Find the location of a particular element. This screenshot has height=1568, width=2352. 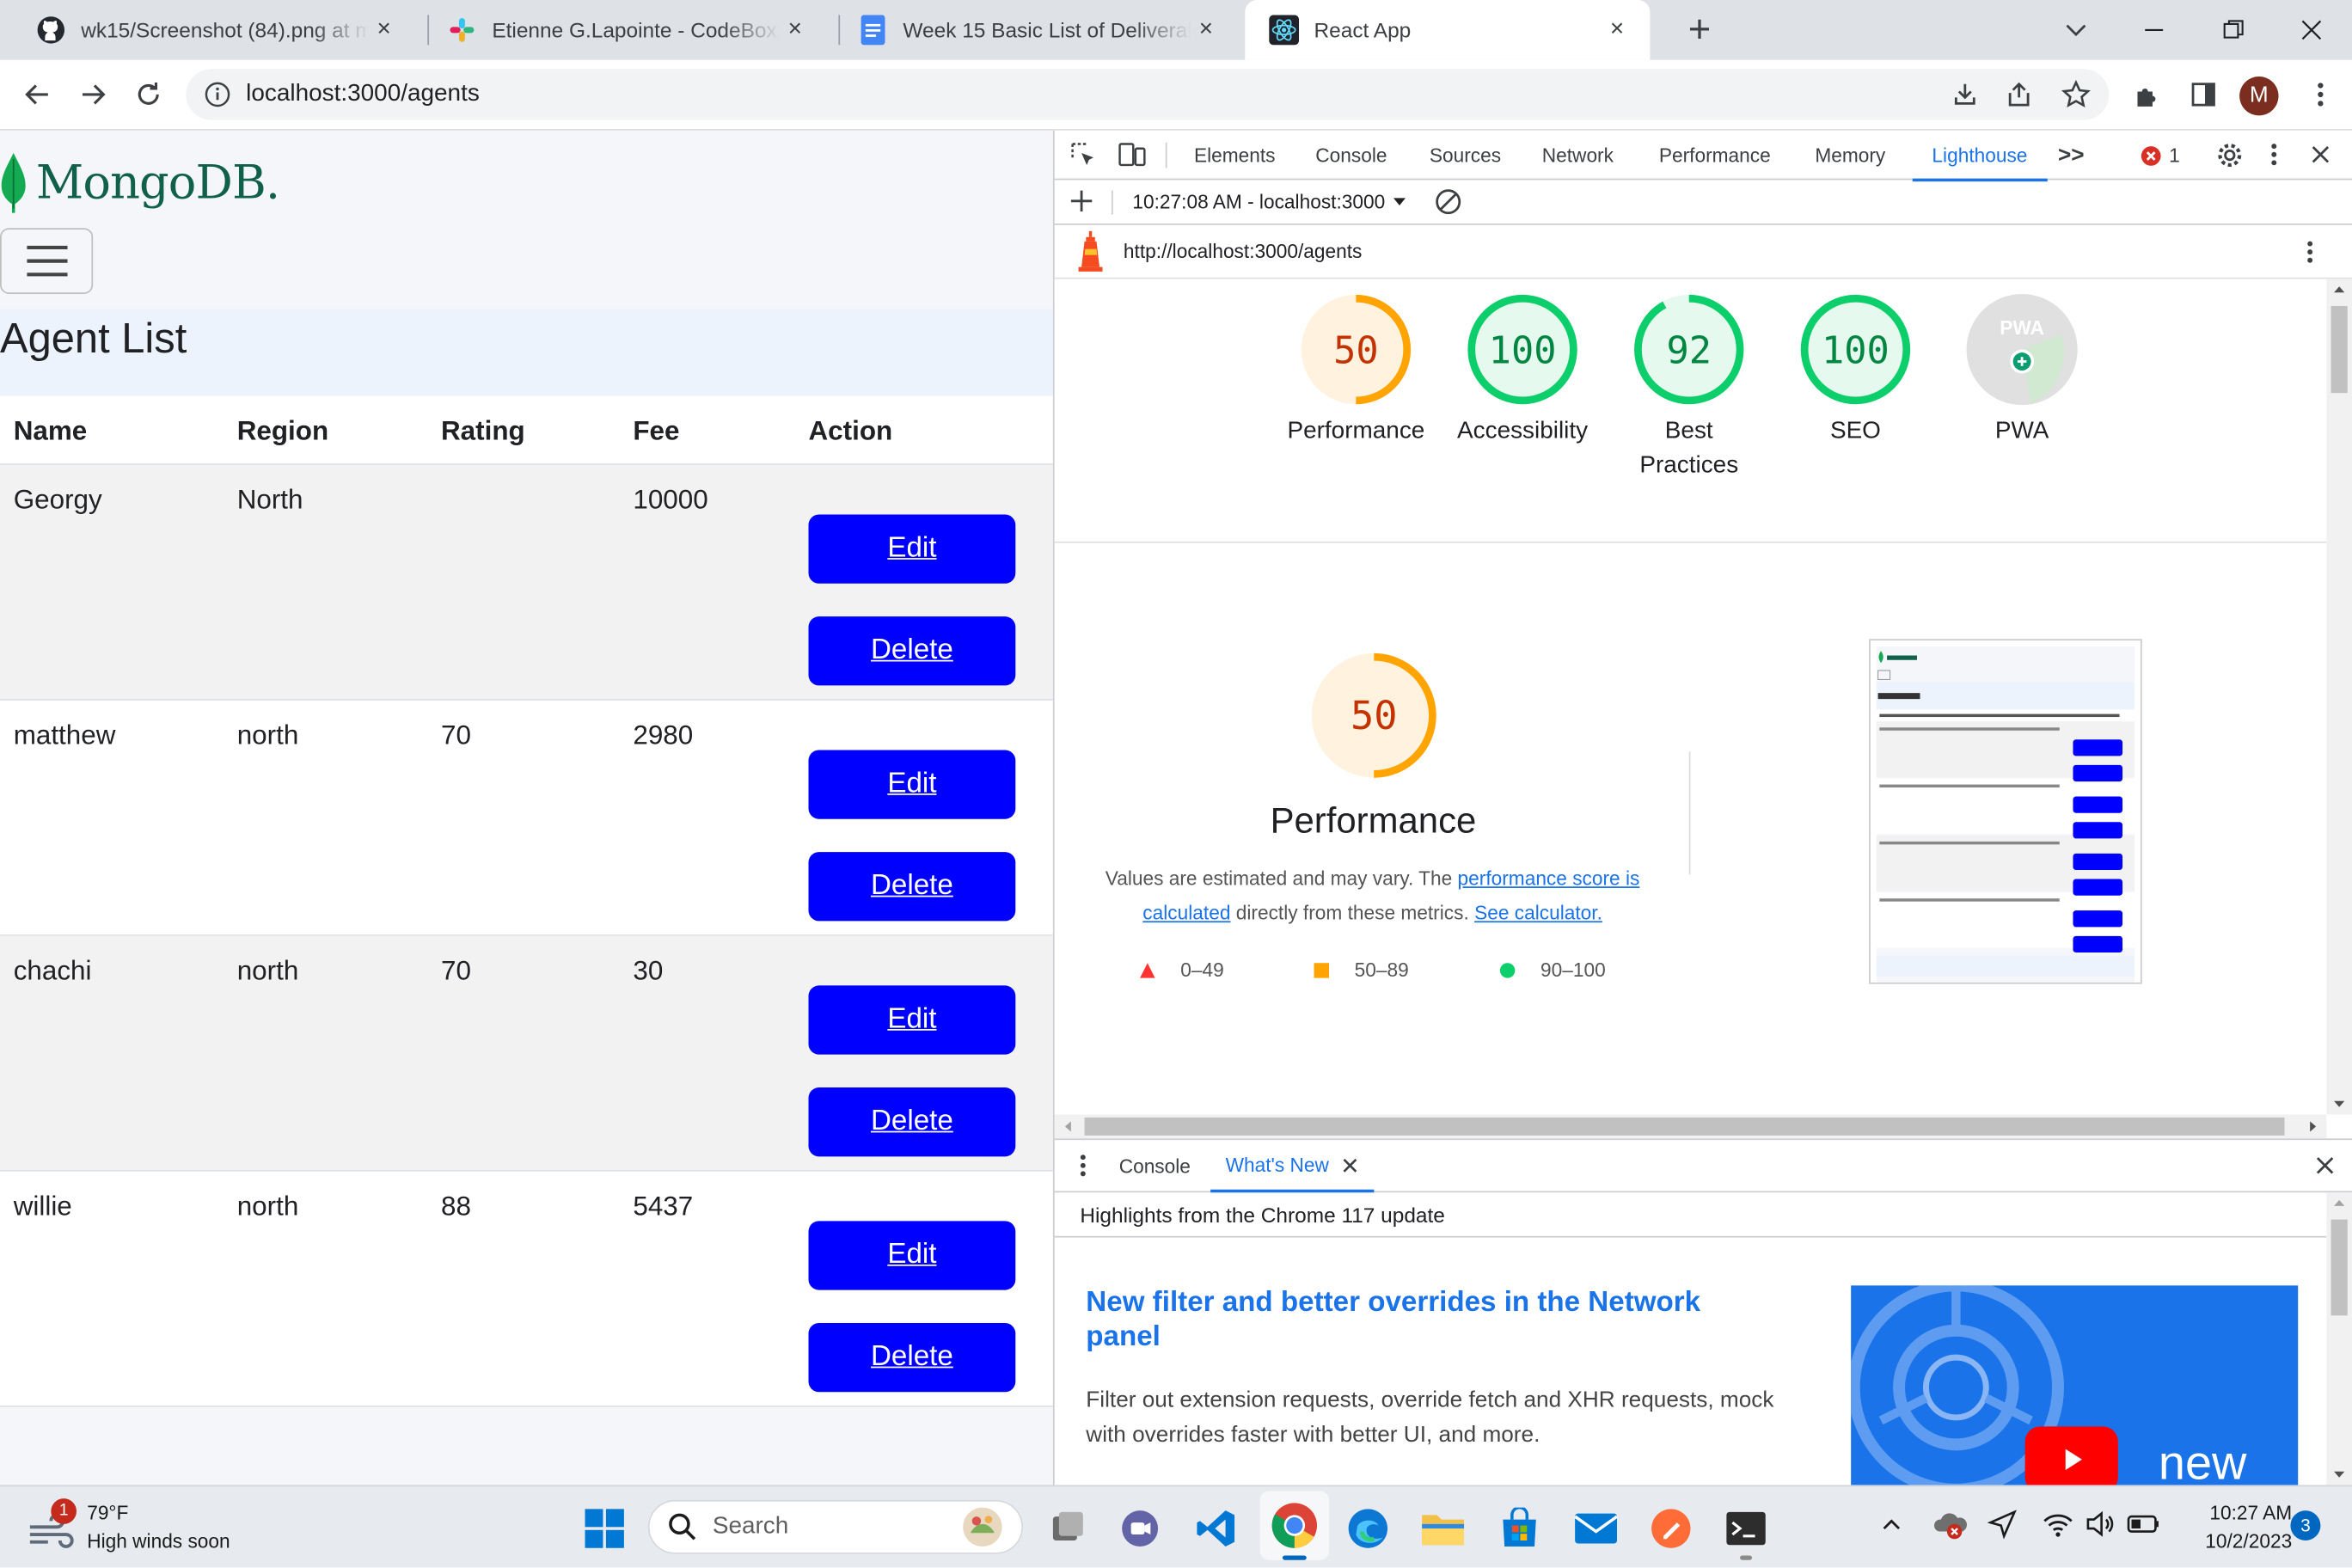

taskbar-search-box: Search is located at coordinates (835, 1526).